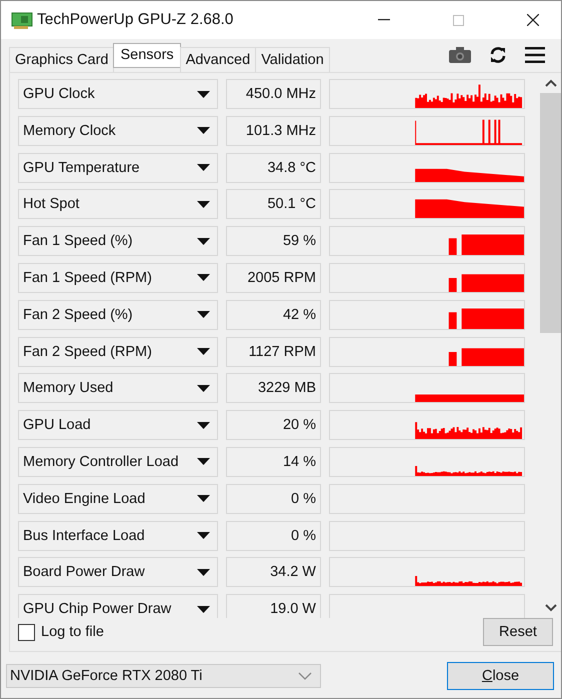 The width and height of the screenshot is (562, 699). Describe the element at coordinates (273, 461) in the screenshot. I see `sensor-value: 14 %` at that location.